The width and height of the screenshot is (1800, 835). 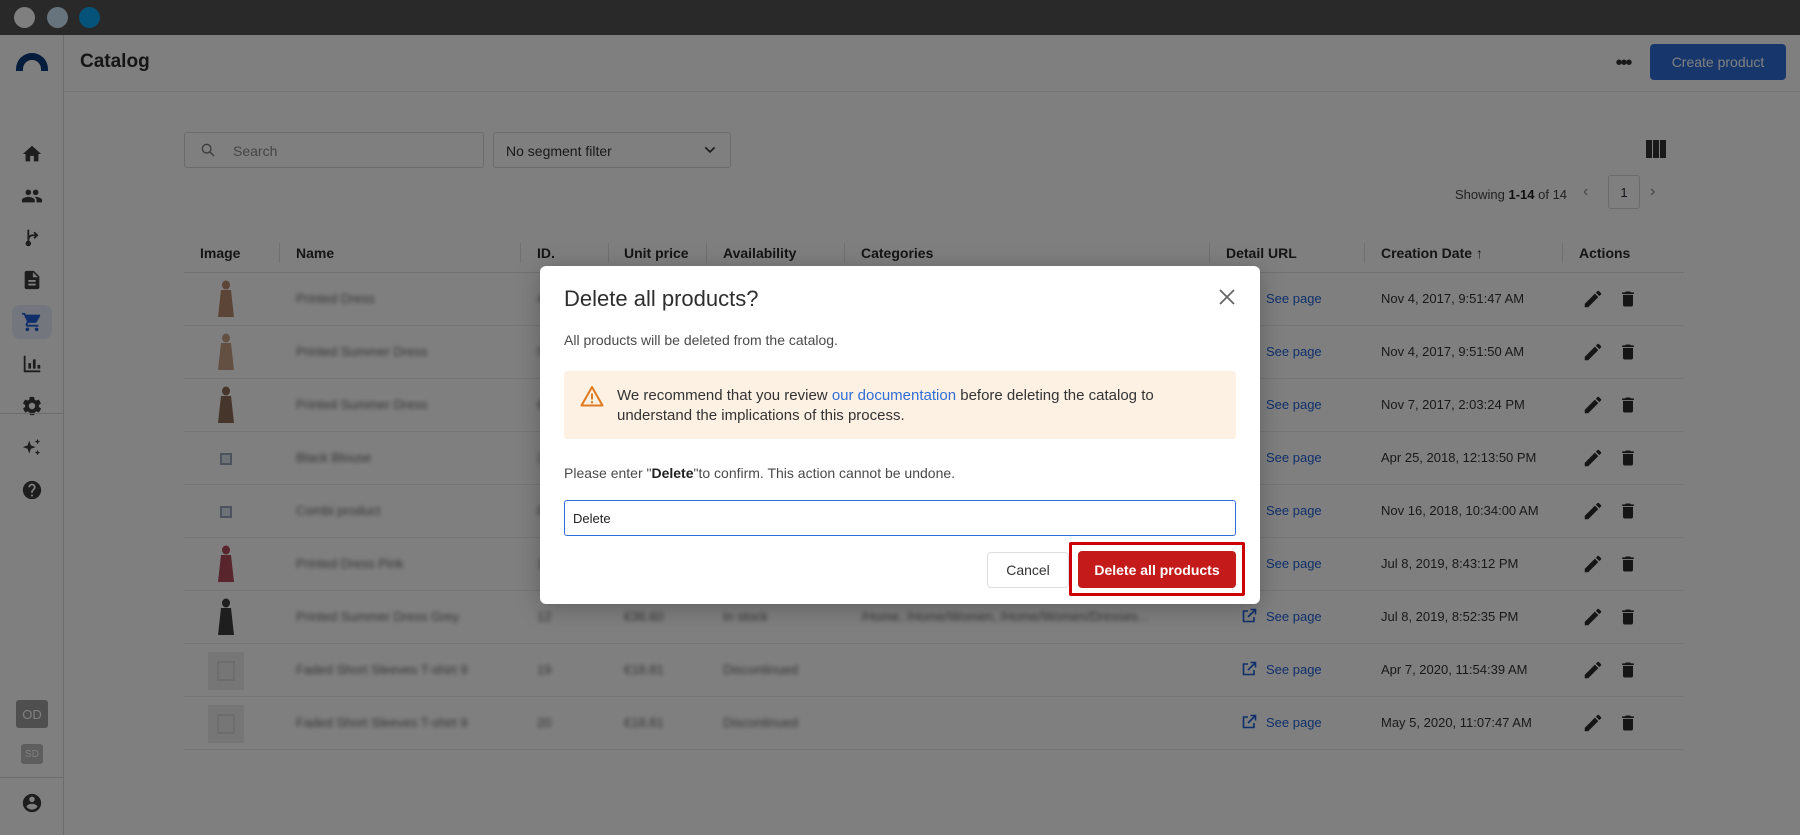 I want to click on cancel-button: Cancel, so click(x=1028, y=570).